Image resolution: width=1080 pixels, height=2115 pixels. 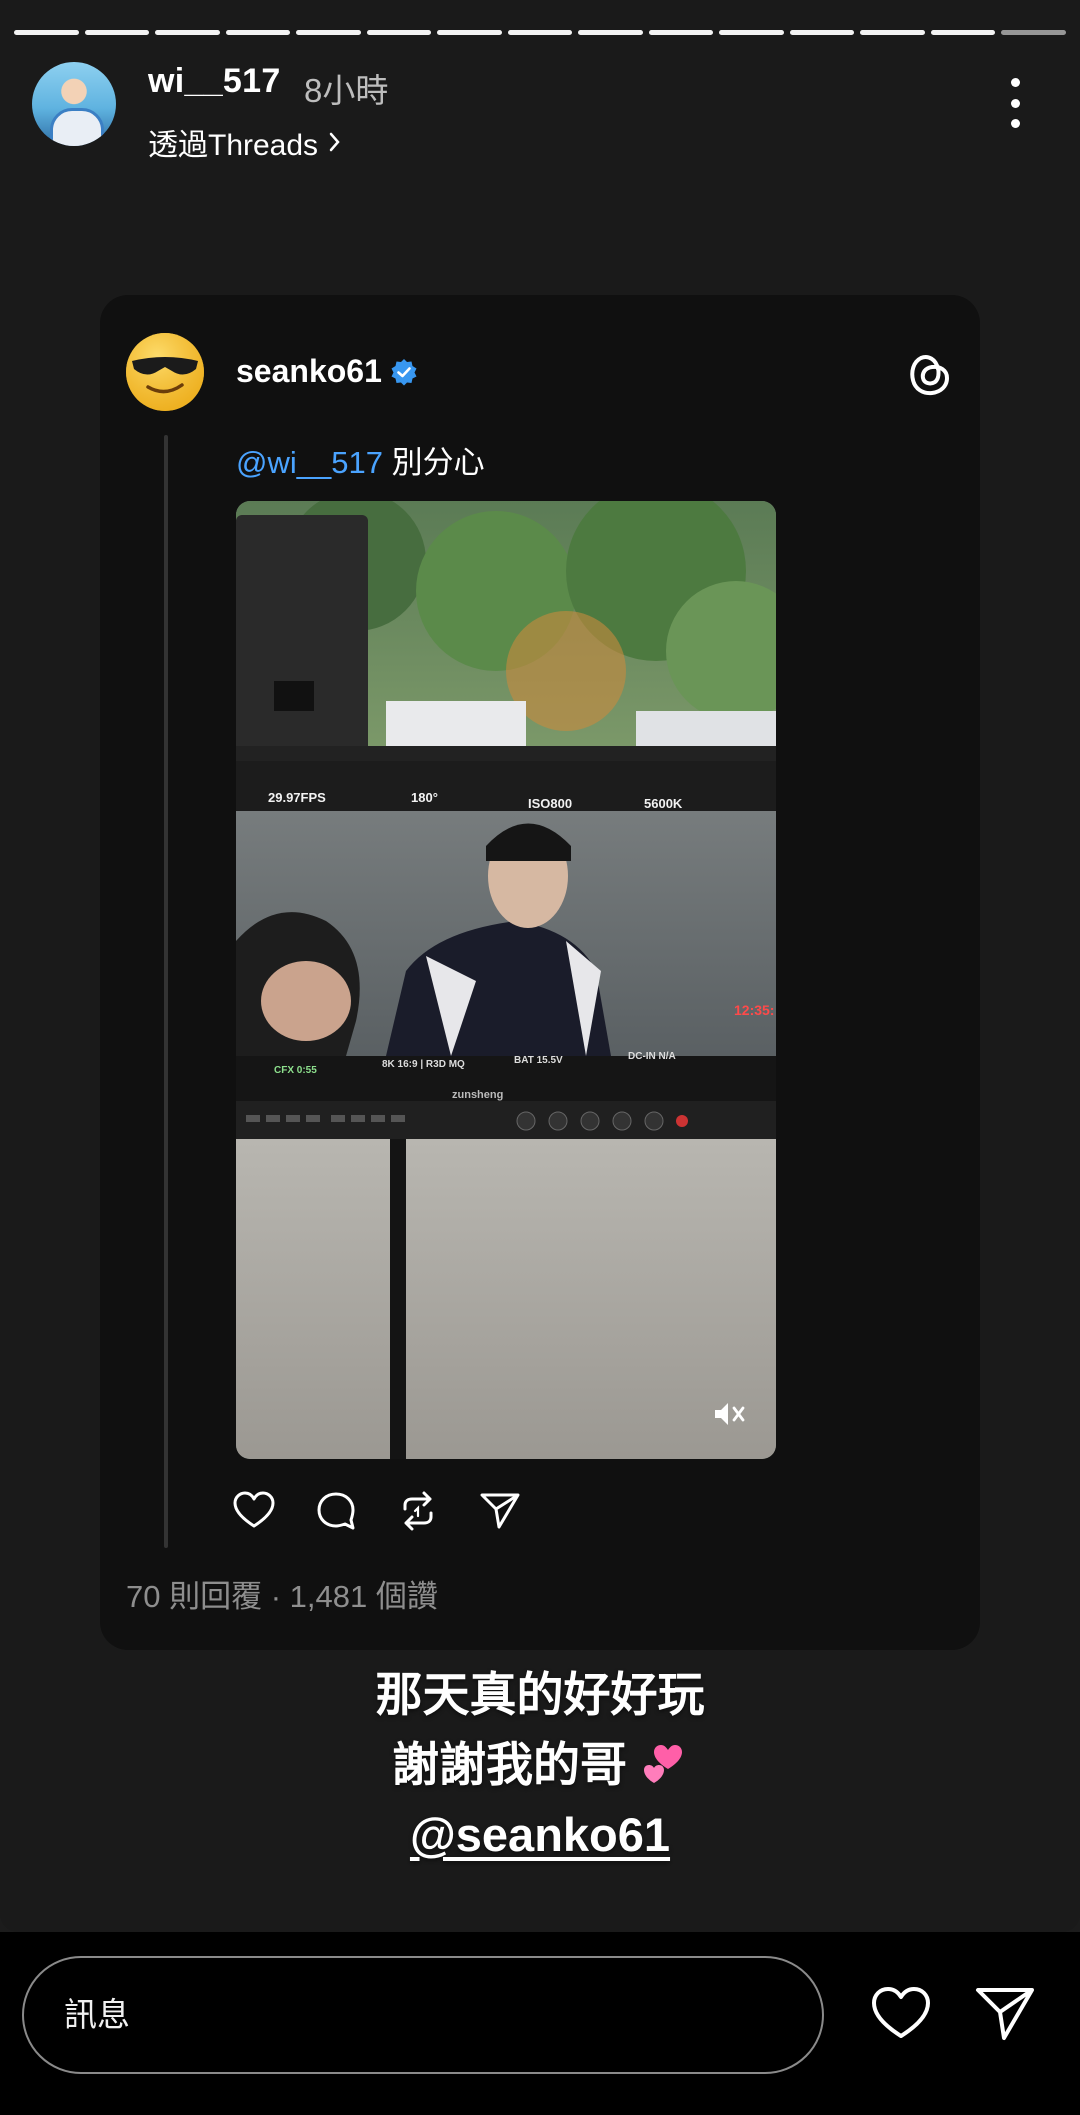 I want to click on via-threads-label: 透過Threads, so click(x=233, y=145).